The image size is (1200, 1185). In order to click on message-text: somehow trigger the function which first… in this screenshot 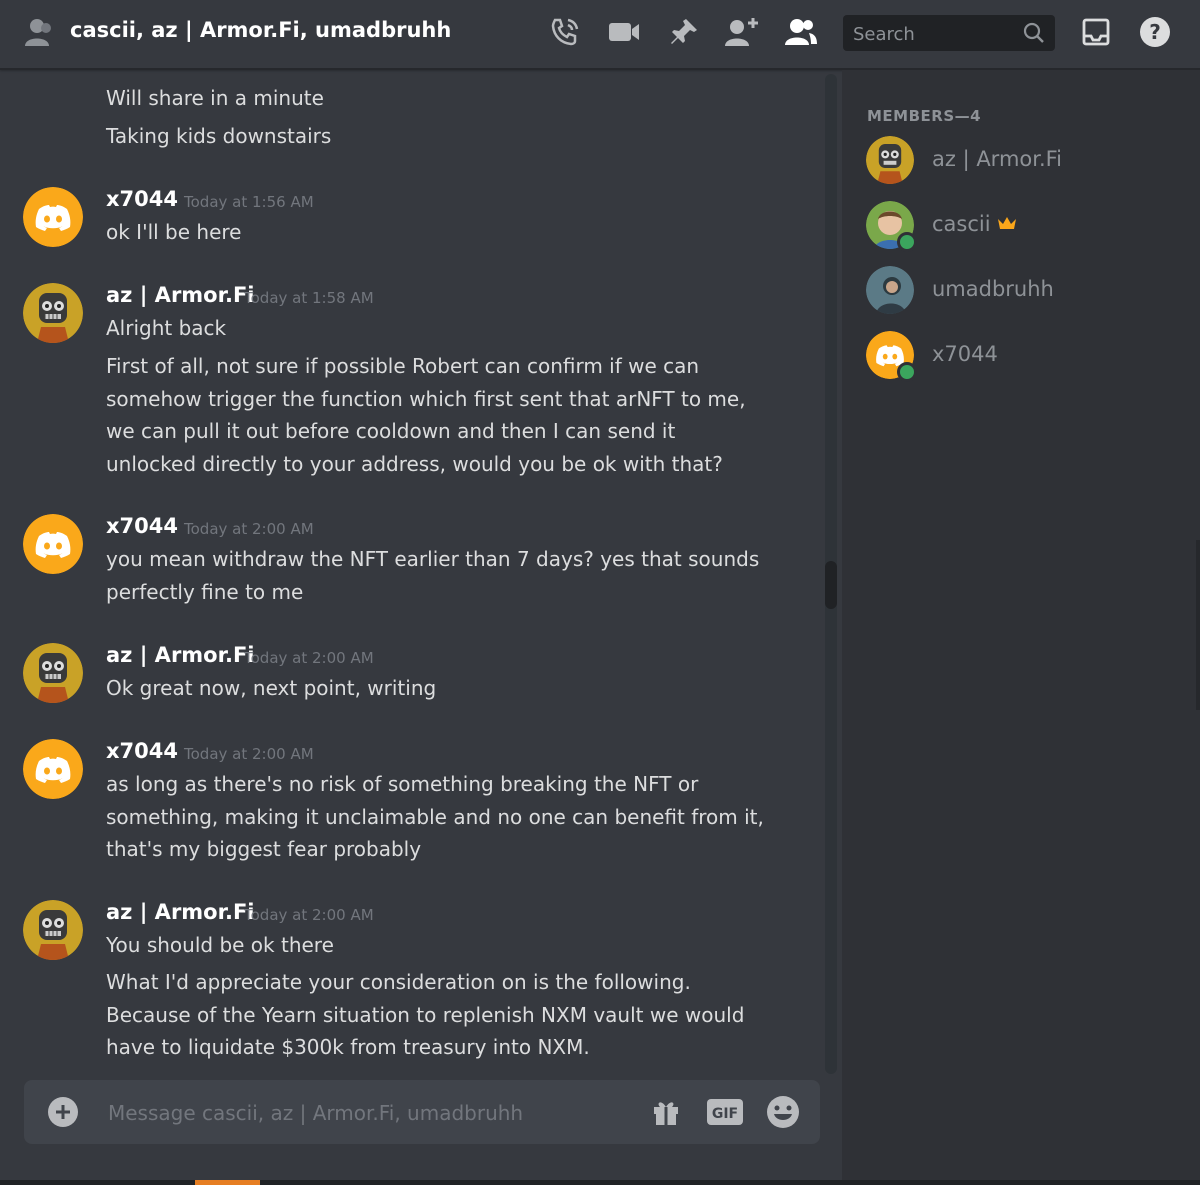, I will do `click(426, 399)`.